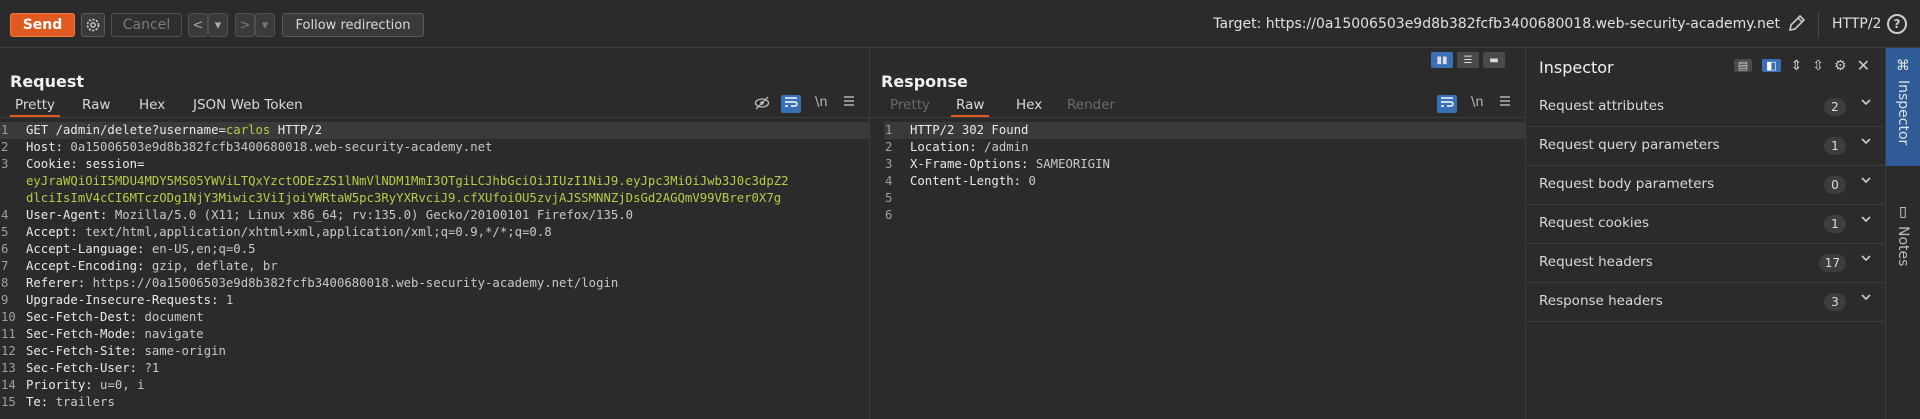 The image size is (1920, 419). What do you see at coordinates (152, 368) in the screenshot?
I see `header-value: ?1` at bounding box center [152, 368].